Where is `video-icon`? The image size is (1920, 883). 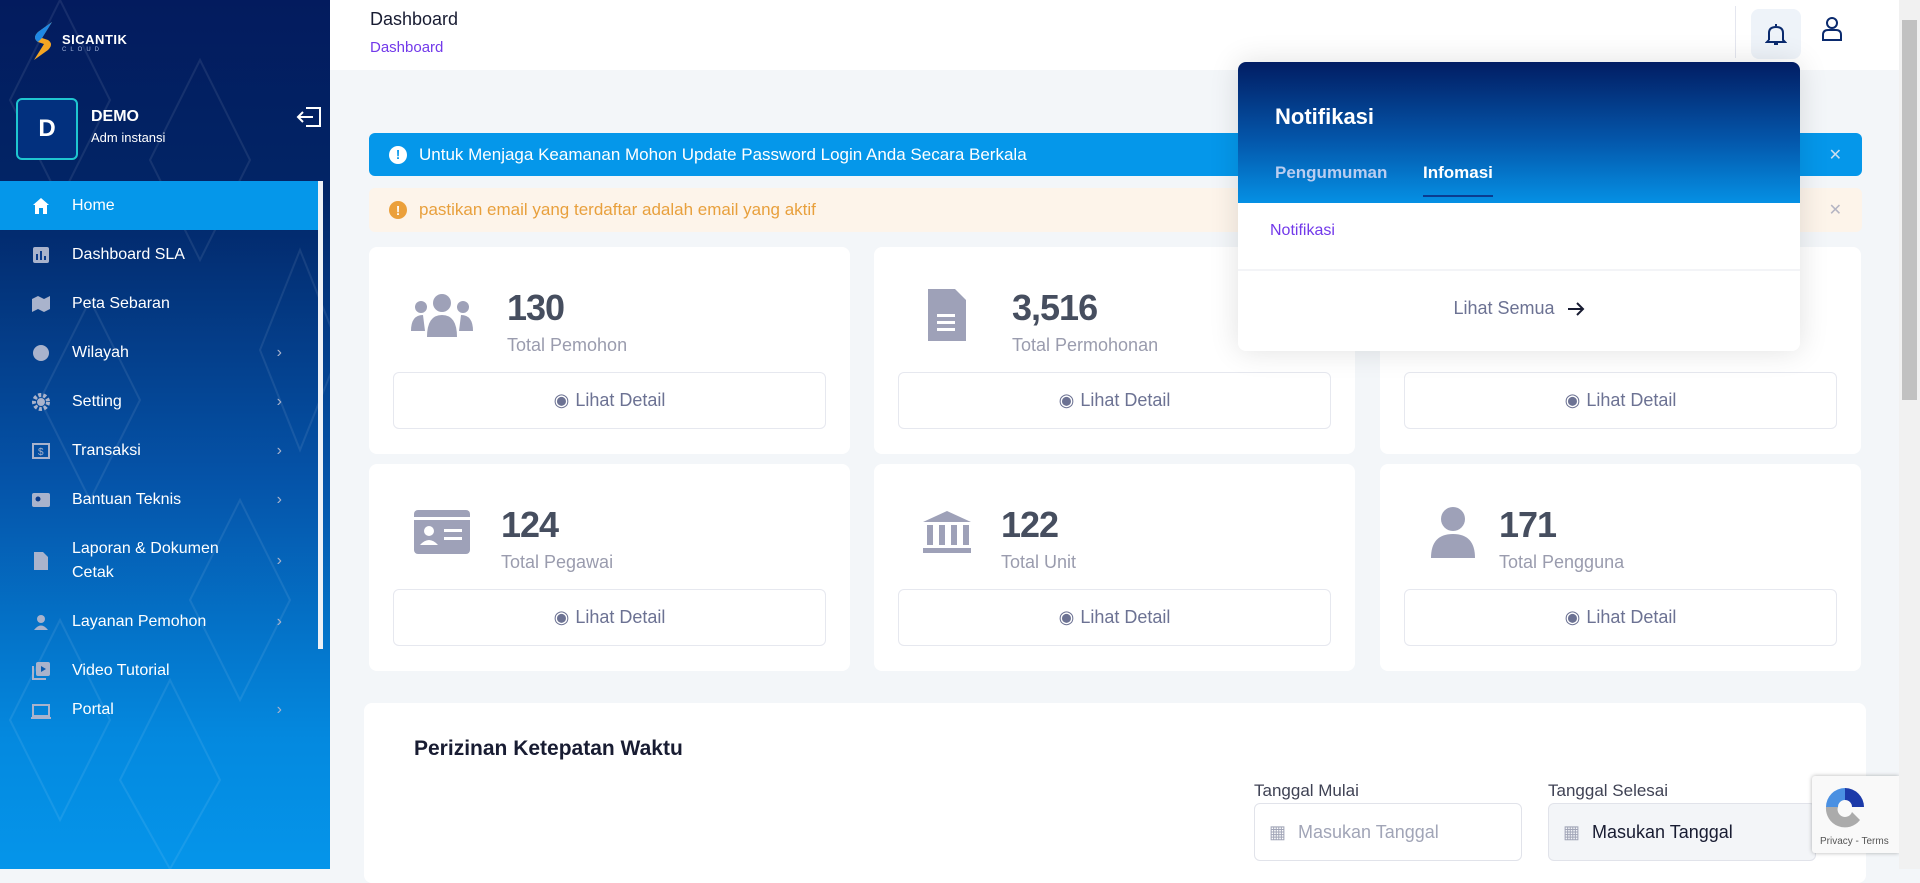
video-icon is located at coordinates (41, 671).